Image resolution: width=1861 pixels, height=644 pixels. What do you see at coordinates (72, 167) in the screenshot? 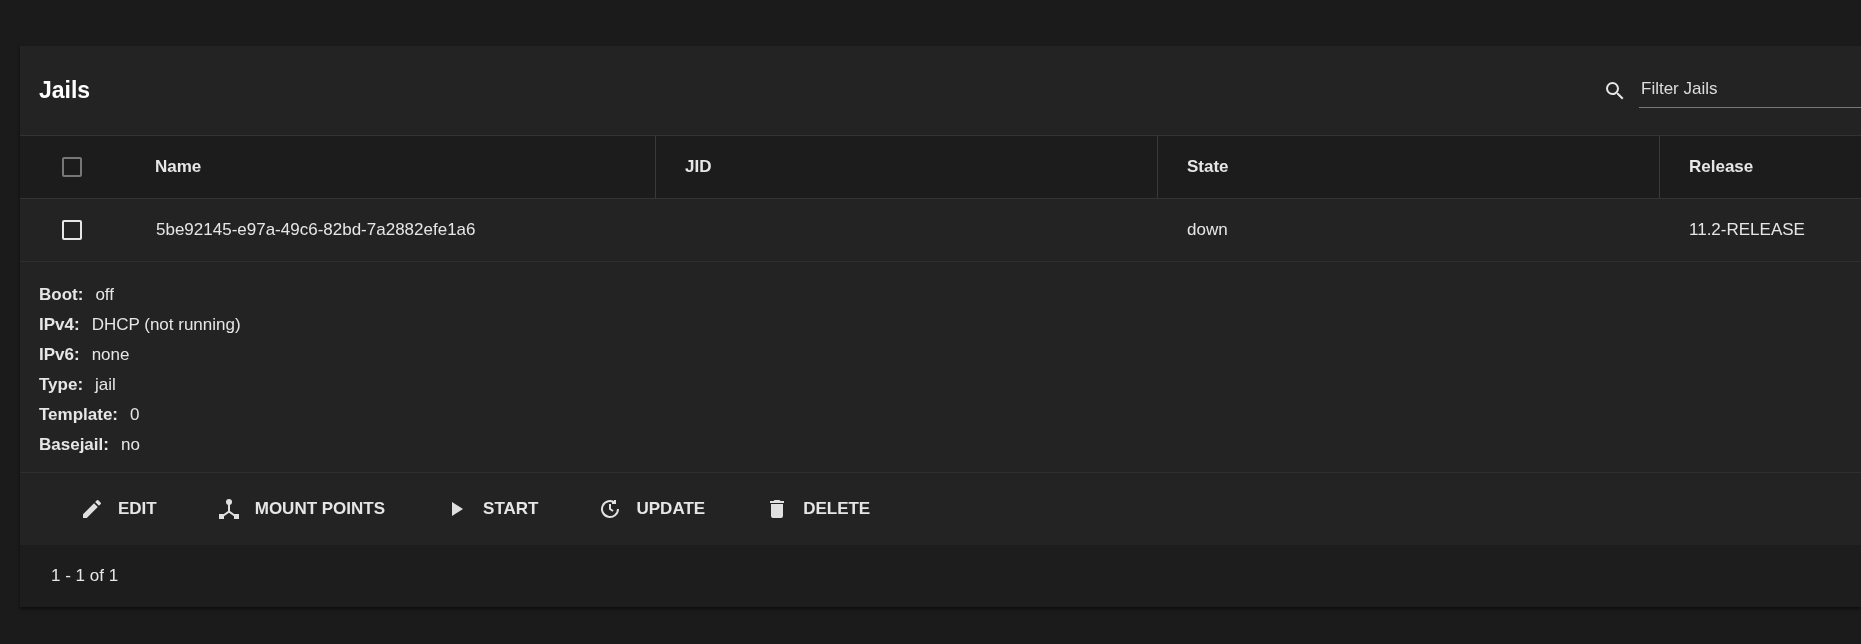
I see `select-all-checkbox` at bounding box center [72, 167].